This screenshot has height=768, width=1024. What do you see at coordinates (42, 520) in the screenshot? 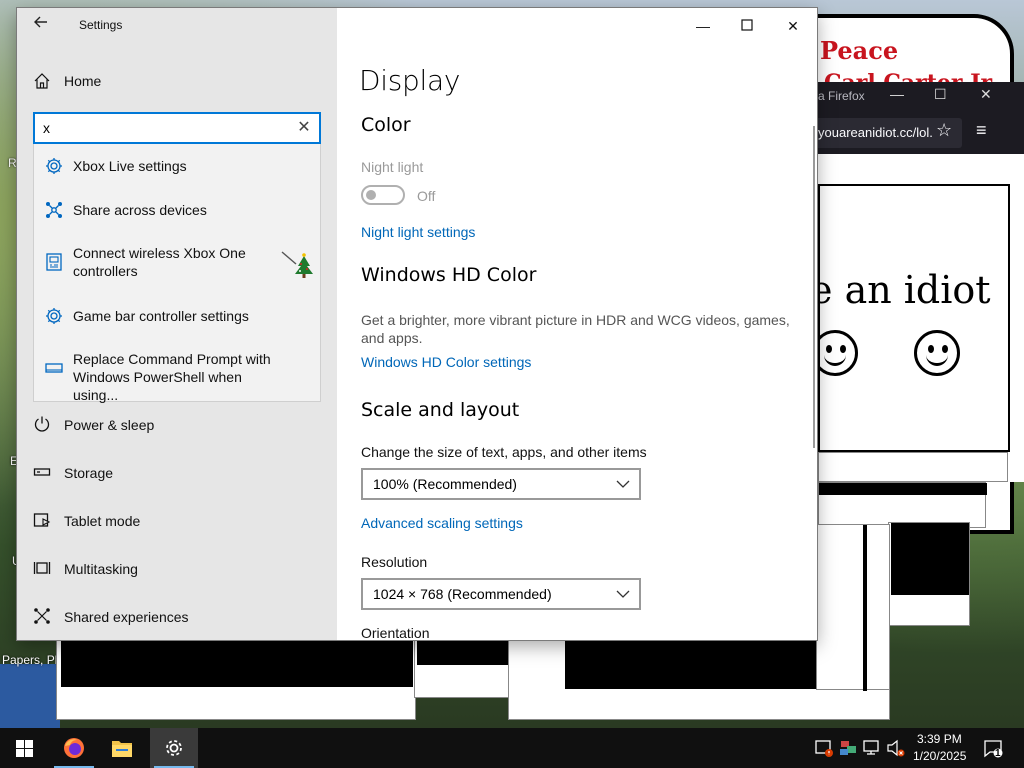
I see `tablet-icon` at bounding box center [42, 520].